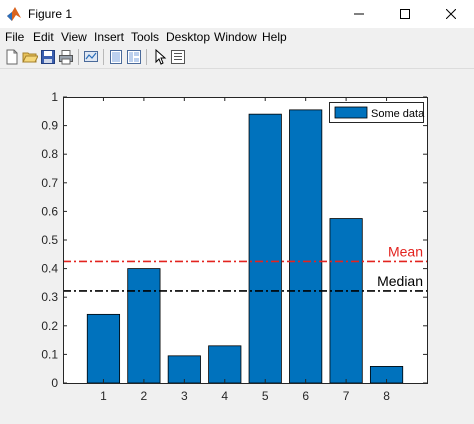 The image size is (474, 424). What do you see at coordinates (398, 114) in the screenshot?
I see `legend-label: Some data` at bounding box center [398, 114].